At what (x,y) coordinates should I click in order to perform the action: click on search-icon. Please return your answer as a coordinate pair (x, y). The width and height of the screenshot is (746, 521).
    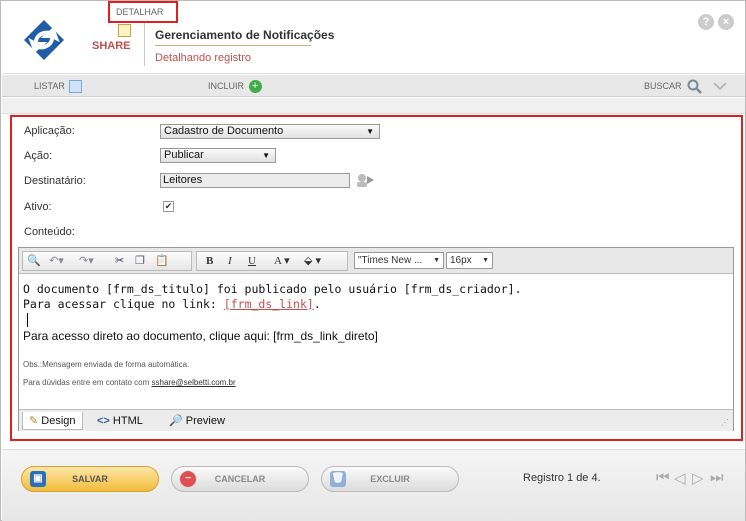
    Looking at the image, I should click on (694, 86).